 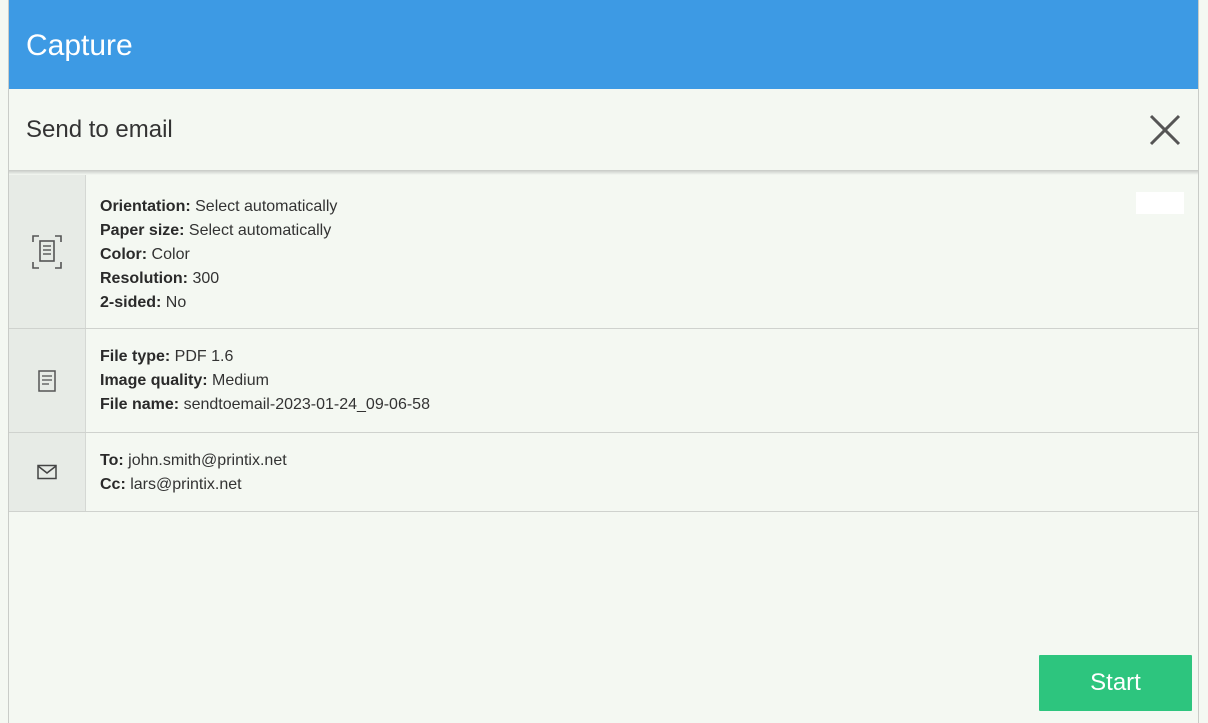 I want to click on image-quality-value: Medium, so click(x=238, y=380).